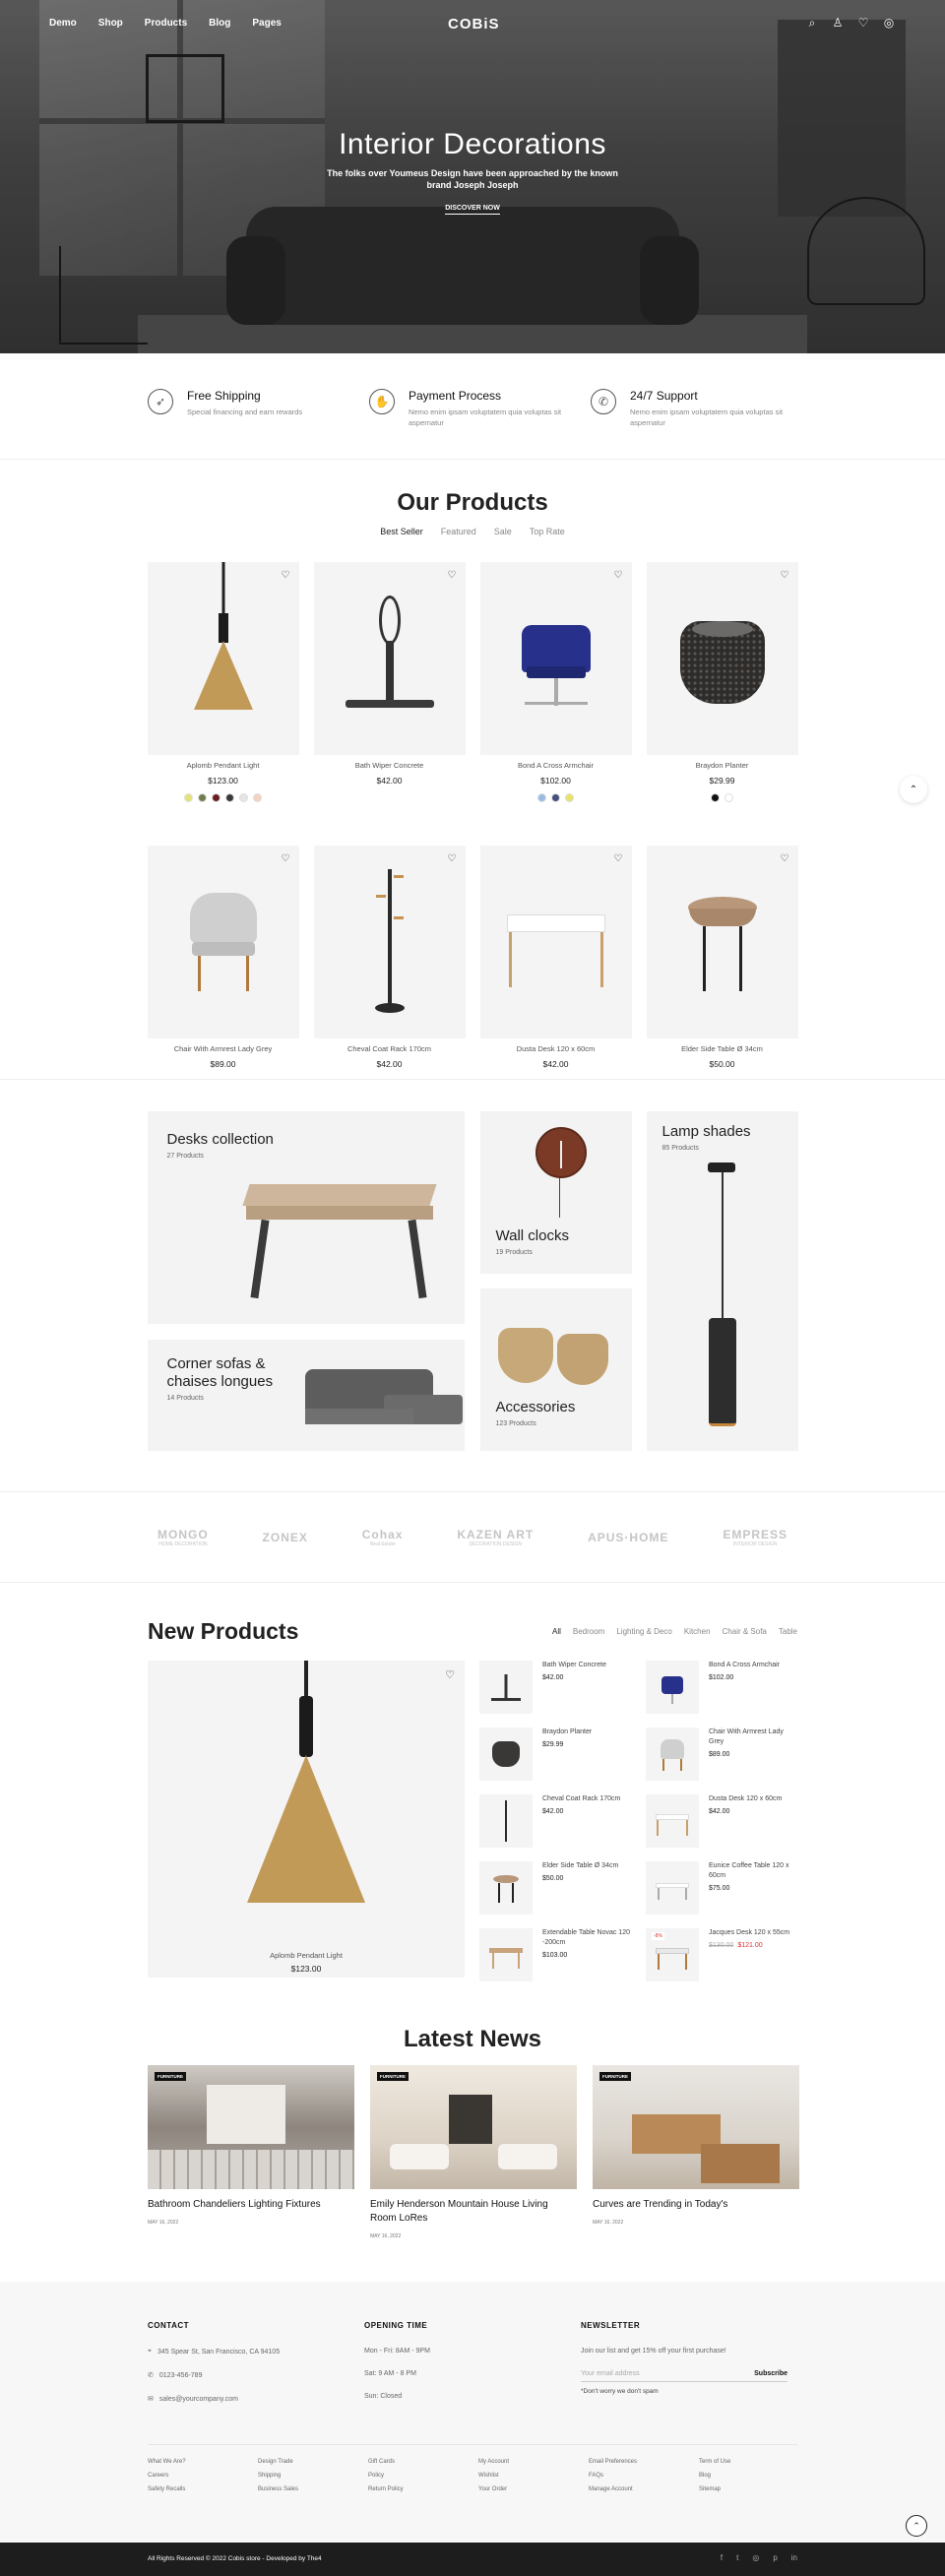  Describe the element at coordinates (916, 2526) in the screenshot. I see `back-to-top-button: ⌃` at that location.